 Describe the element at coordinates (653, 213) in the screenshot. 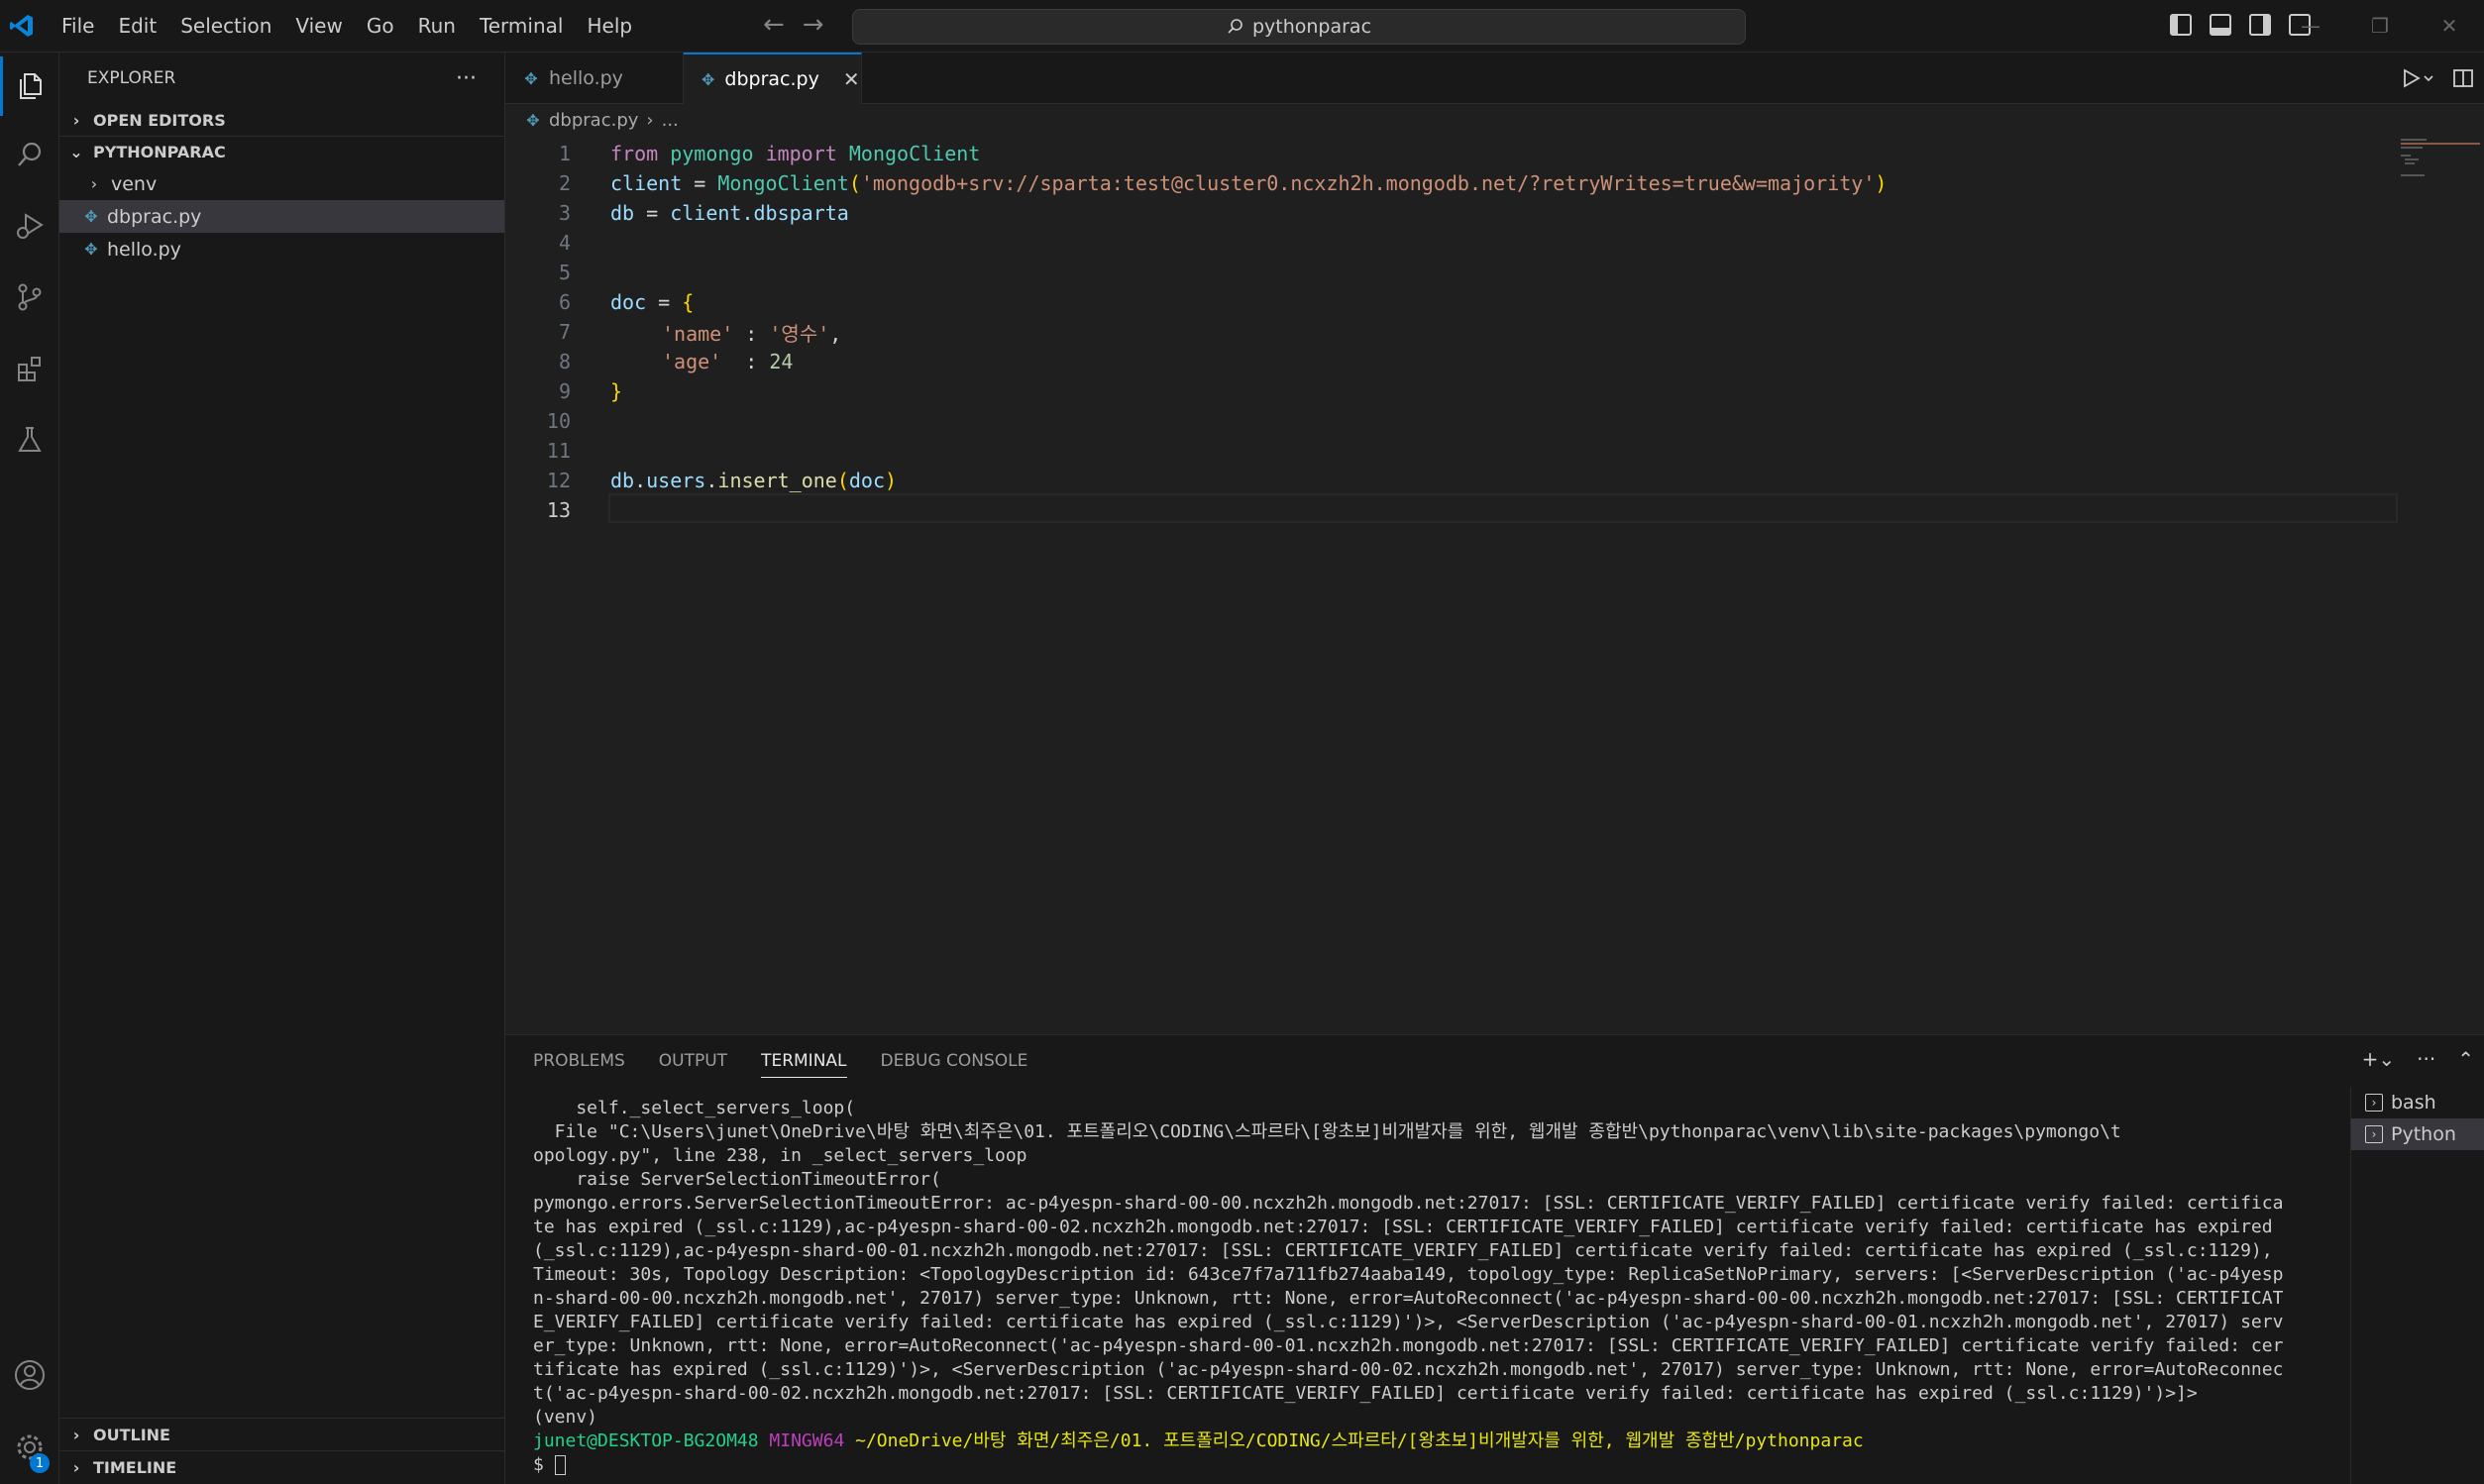

I see `token-operator: =` at that location.